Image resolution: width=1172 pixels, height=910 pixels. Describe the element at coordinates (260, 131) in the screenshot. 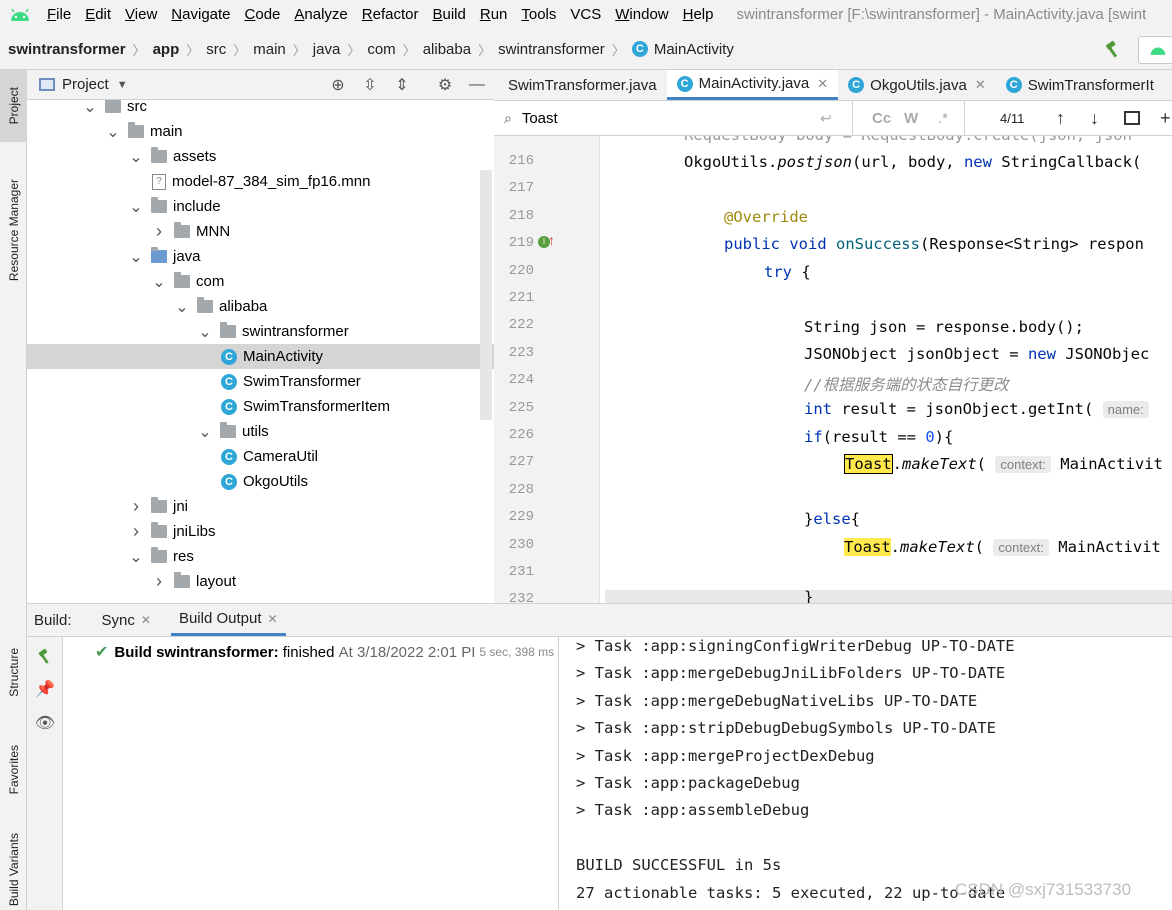

I see `tree-item: ⌄ main` at that location.